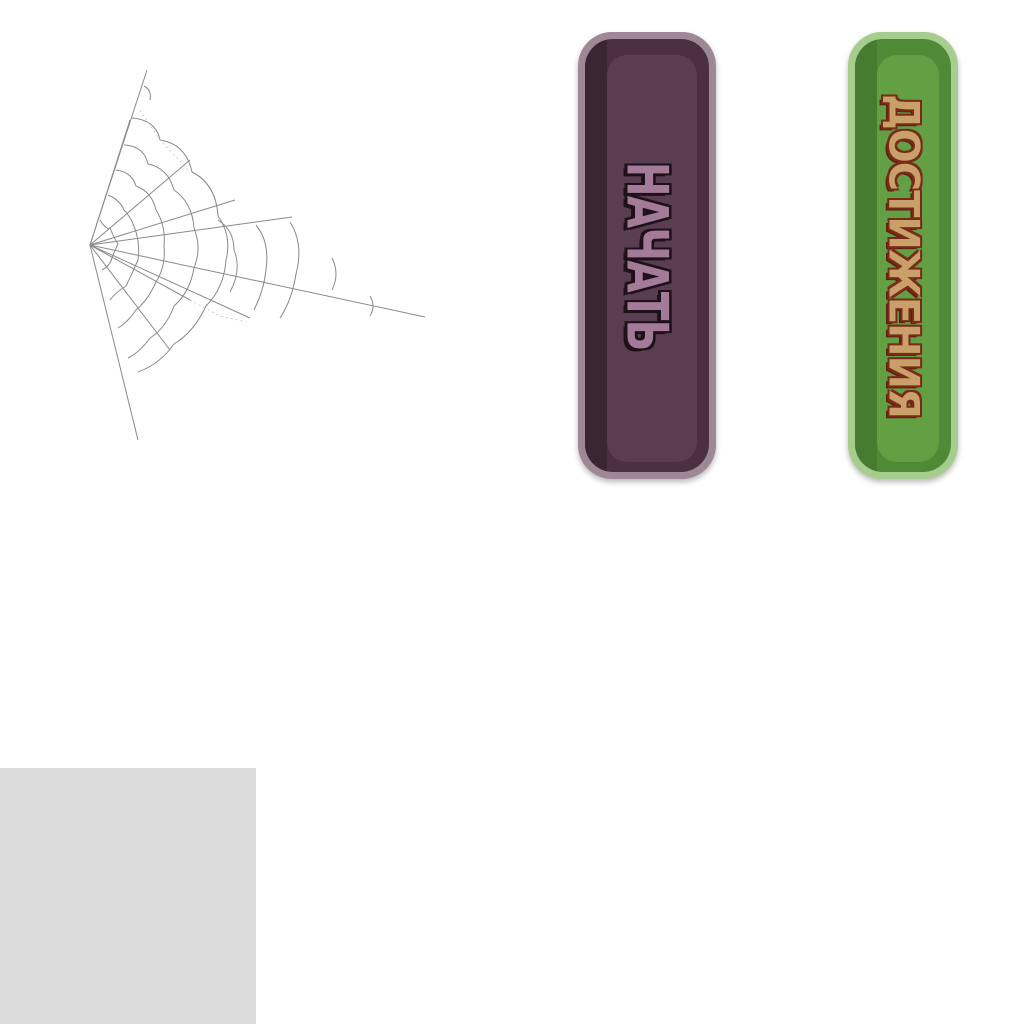 This screenshot has width=1024, height=1024. I want to click on placeholder-panel, so click(128, 896).